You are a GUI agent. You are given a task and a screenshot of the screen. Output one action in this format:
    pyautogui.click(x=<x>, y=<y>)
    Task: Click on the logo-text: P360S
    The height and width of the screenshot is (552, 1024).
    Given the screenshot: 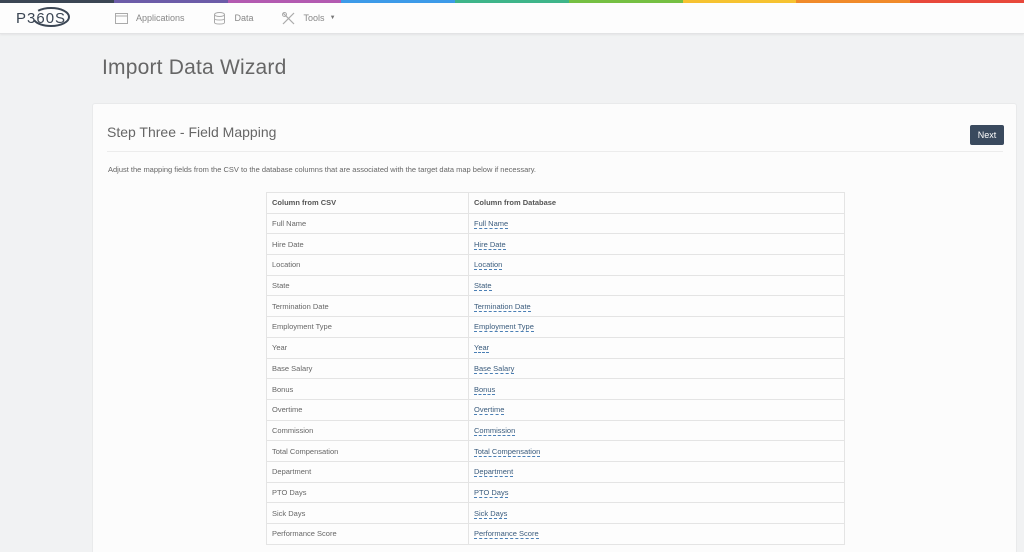 What is the action you would take?
    pyautogui.click(x=41, y=18)
    